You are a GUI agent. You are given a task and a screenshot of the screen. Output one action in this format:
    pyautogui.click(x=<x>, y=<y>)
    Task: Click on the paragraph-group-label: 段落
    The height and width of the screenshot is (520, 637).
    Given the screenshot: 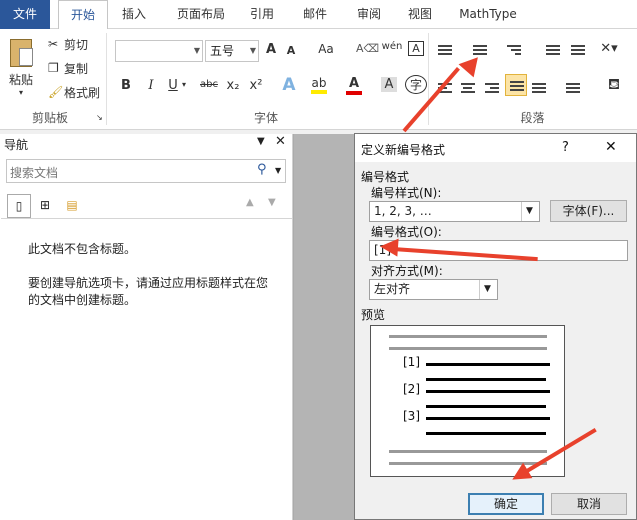 What is the action you would take?
    pyautogui.click(x=532, y=118)
    